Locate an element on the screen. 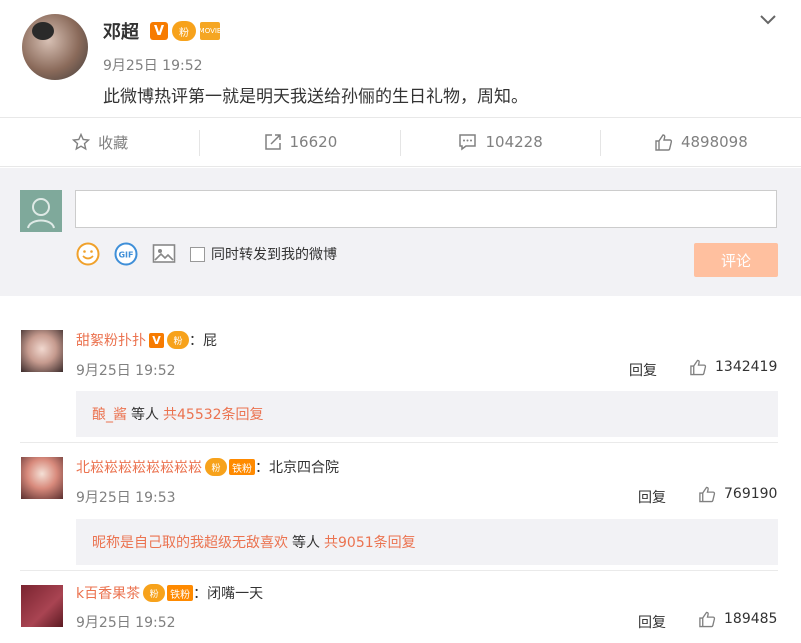 The height and width of the screenshot is (643, 801). sub-reply-user: 酿_酱 is located at coordinates (109, 414).